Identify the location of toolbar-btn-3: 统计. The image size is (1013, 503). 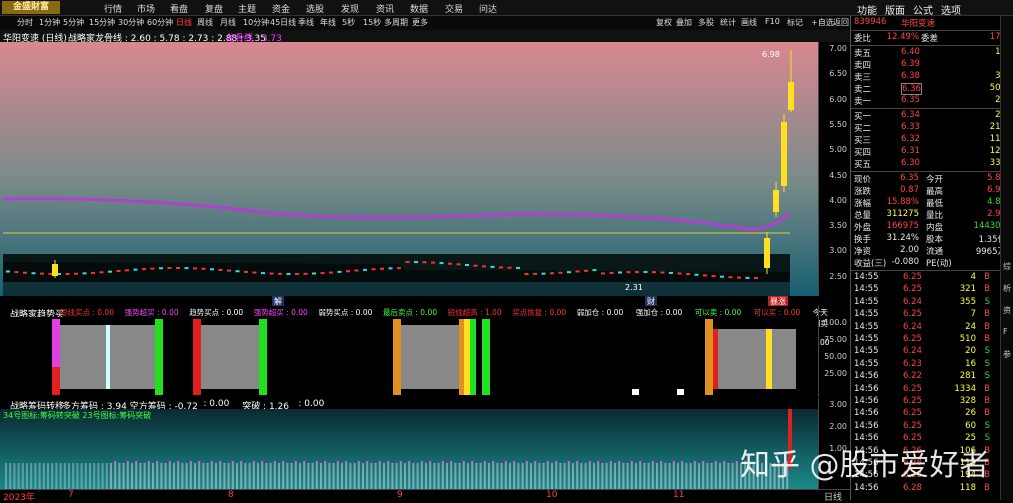
(728, 22).